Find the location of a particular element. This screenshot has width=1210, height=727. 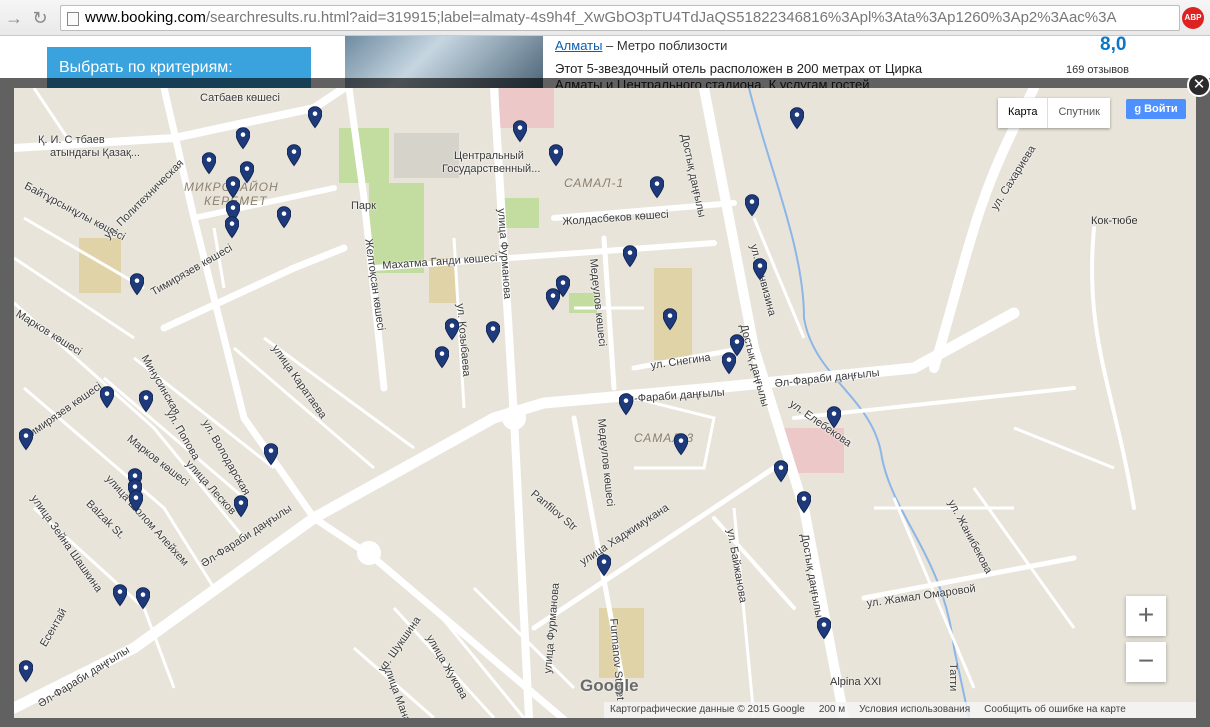

forward-arrow-icon: → is located at coordinates (14, 18).